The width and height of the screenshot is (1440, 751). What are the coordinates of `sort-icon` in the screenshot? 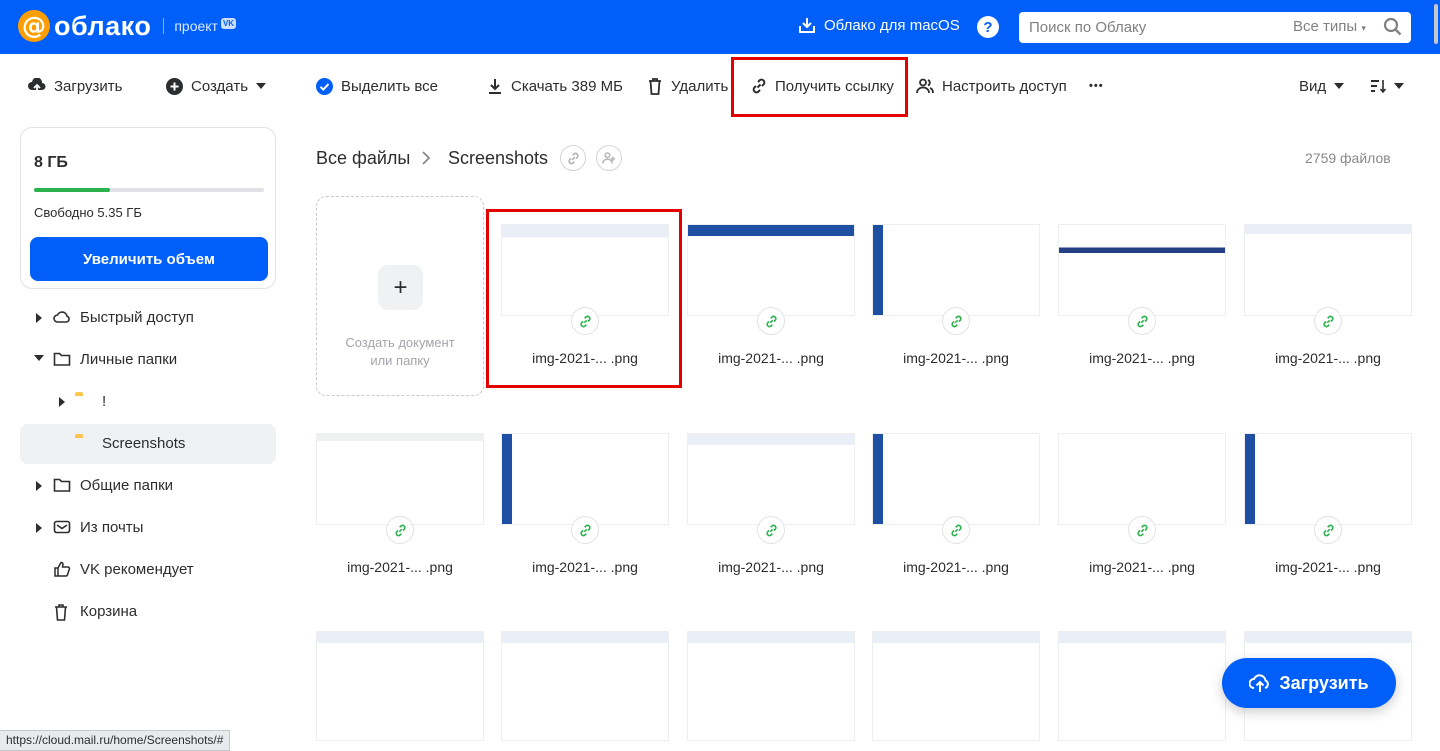 It's located at (1378, 86).